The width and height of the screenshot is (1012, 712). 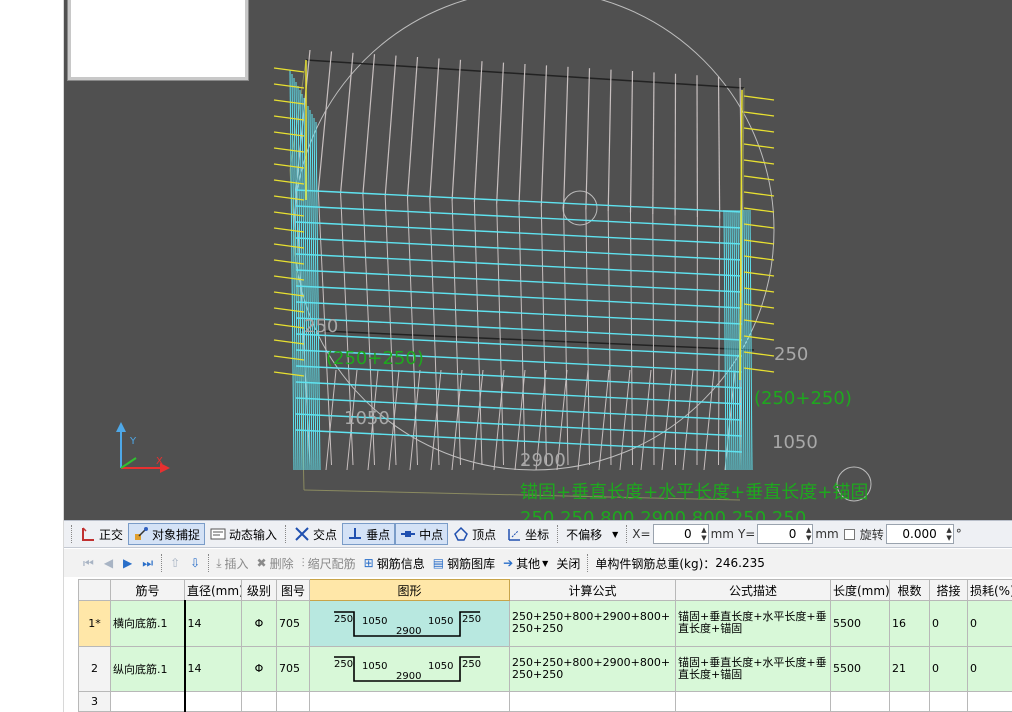 What do you see at coordinates (849, 534) in the screenshot?
I see `rotate-checkbox` at bounding box center [849, 534].